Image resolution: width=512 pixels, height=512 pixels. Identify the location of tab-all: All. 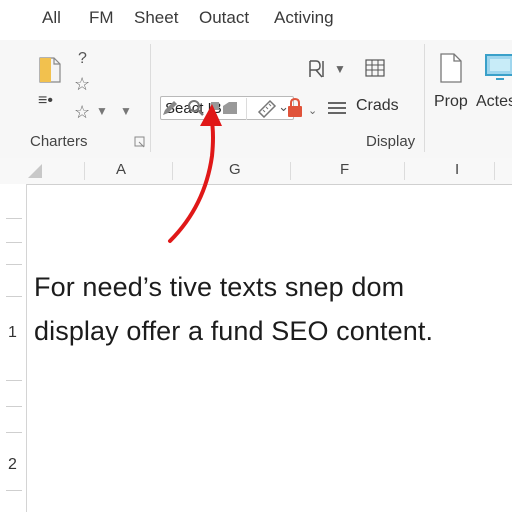
(51, 18).